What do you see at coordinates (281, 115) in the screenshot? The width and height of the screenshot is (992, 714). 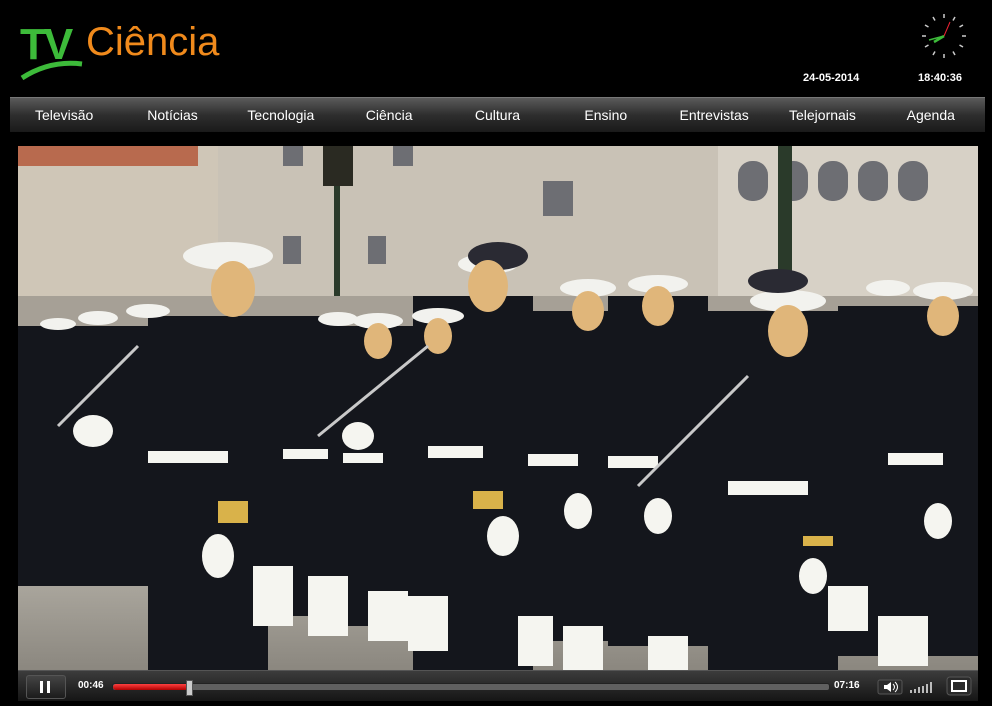 I see `nav-item-tecnologia: Tecnologia` at bounding box center [281, 115].